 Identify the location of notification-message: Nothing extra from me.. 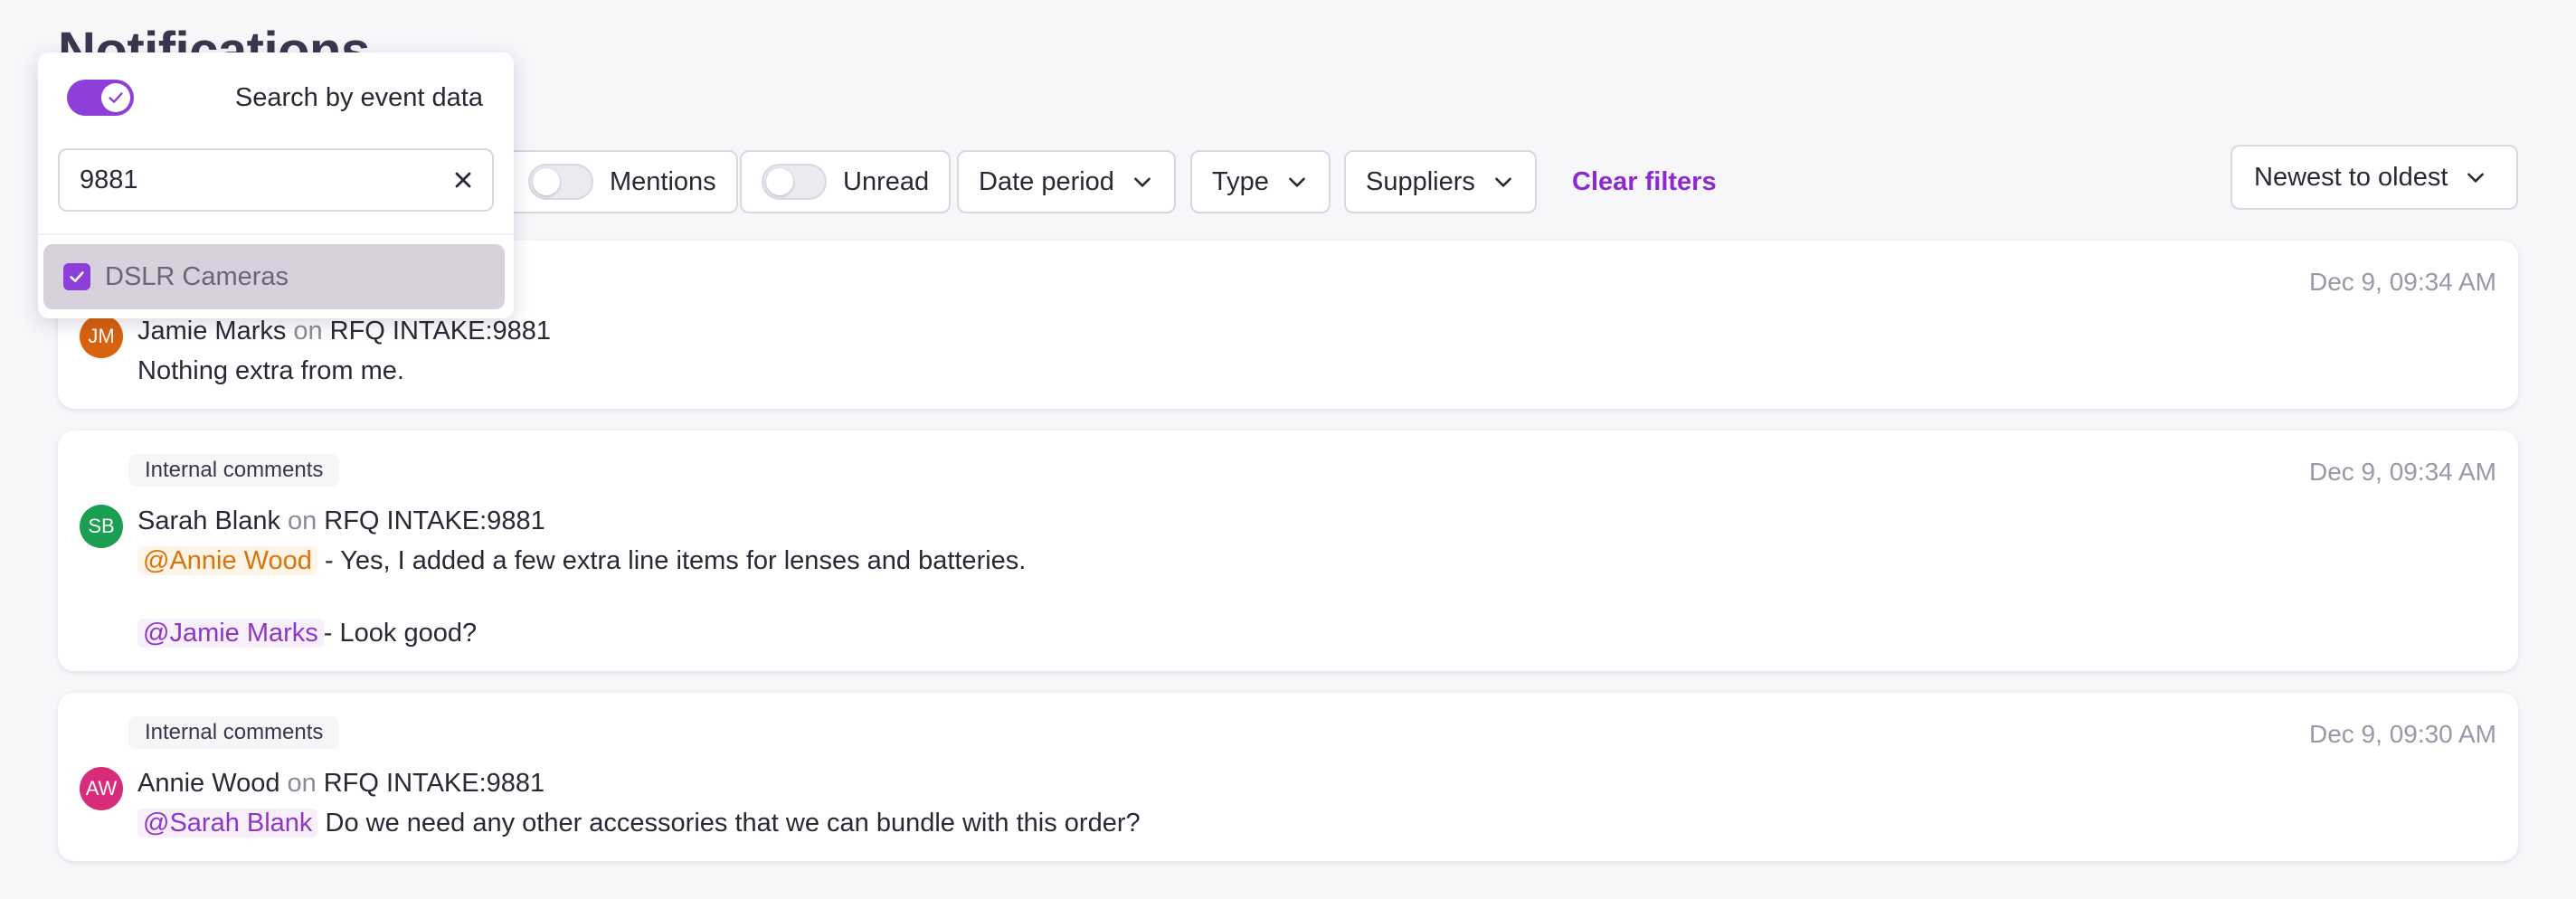
(271, 370).